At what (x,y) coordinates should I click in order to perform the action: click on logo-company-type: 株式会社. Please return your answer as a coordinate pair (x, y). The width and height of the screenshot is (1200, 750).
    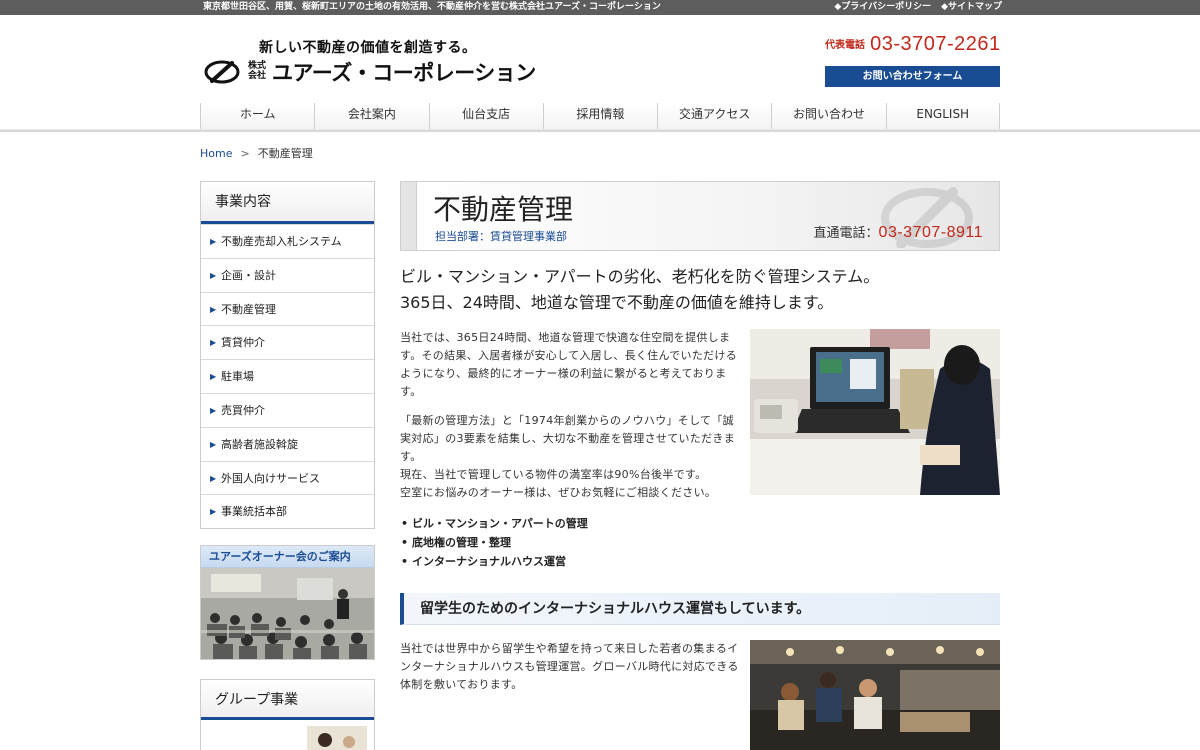
    Looking at the image, I should click on (257, 71).